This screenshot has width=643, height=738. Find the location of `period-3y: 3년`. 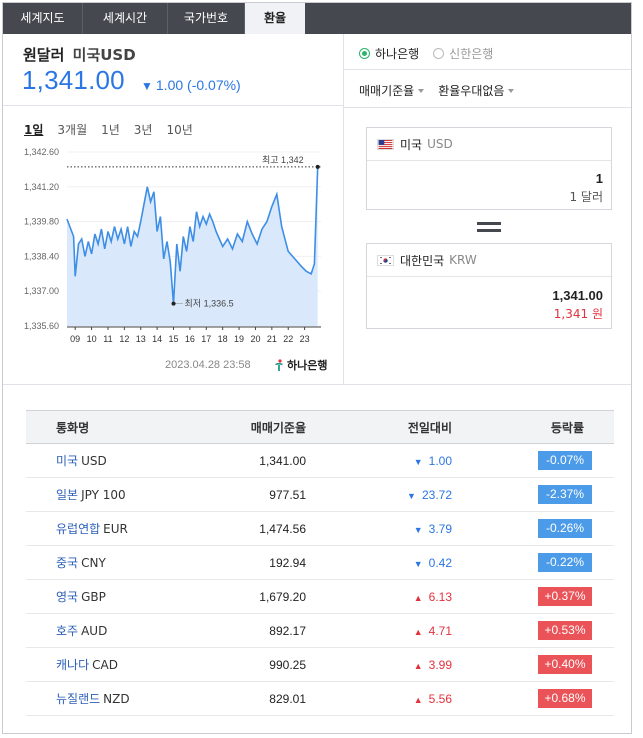

period-3y: 3년 is located at coordinates (143, 129).